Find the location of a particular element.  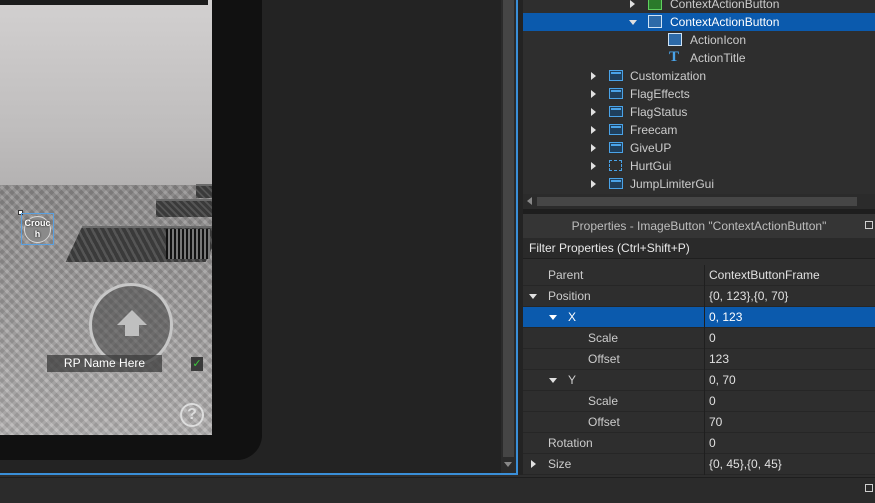

tree-item-label: JumpLimiterGui is located at coordinates (672, 184).